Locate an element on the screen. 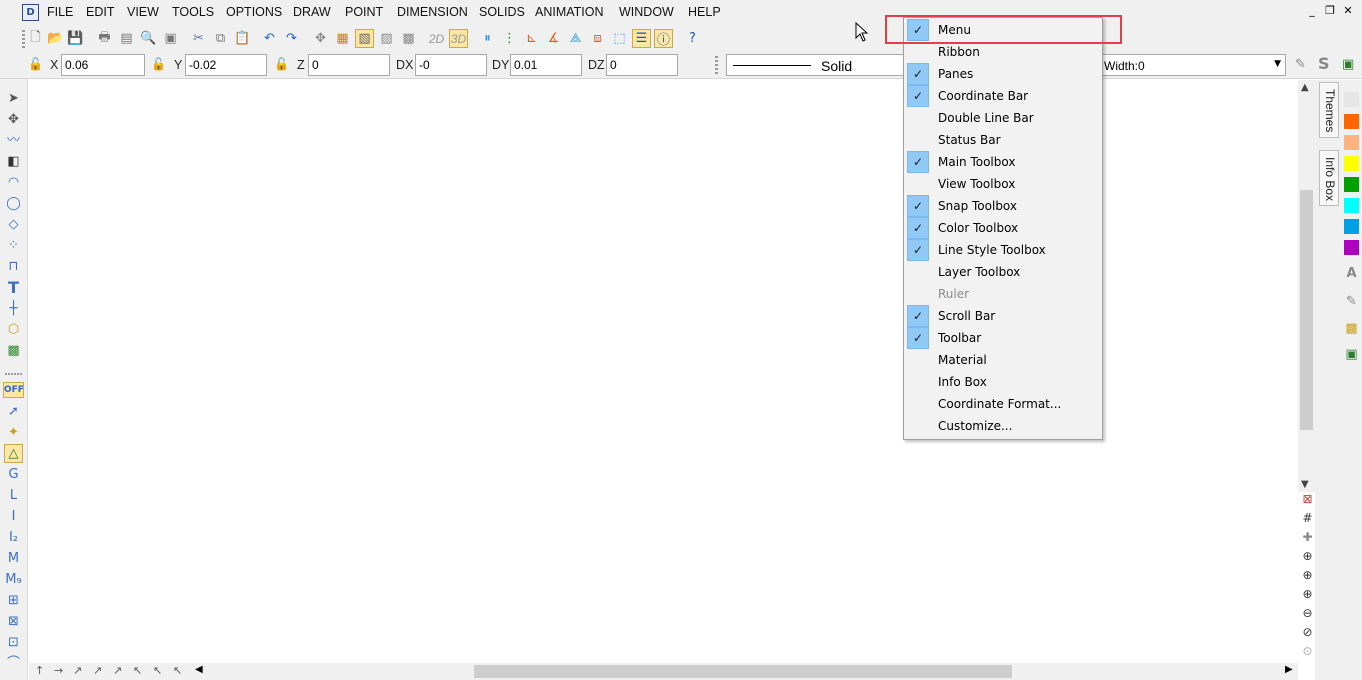 This screenshot has height=680, width=1362. context-menu-item-scroll-bar: ✓ Scroll Bar is located at coordinates (1003, 316).